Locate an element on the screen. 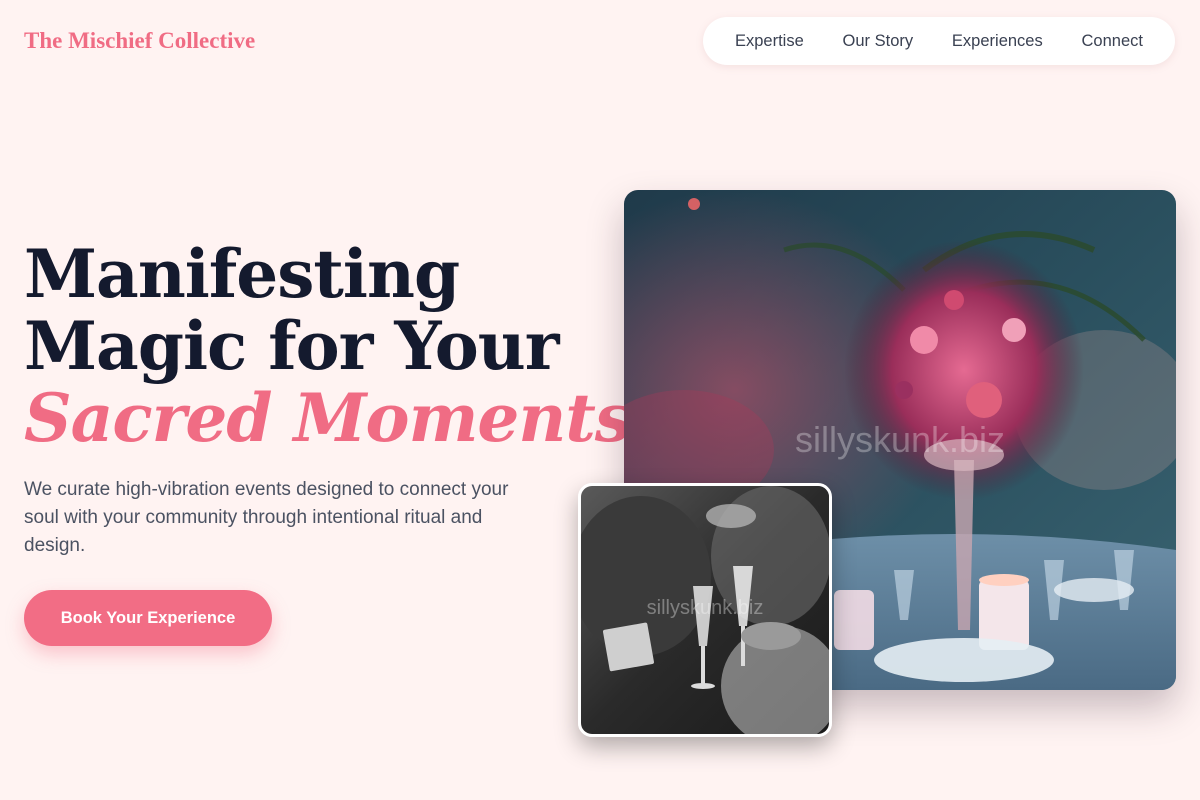  nav-item-experiences: Experiences is located at coordinates (997, 41).